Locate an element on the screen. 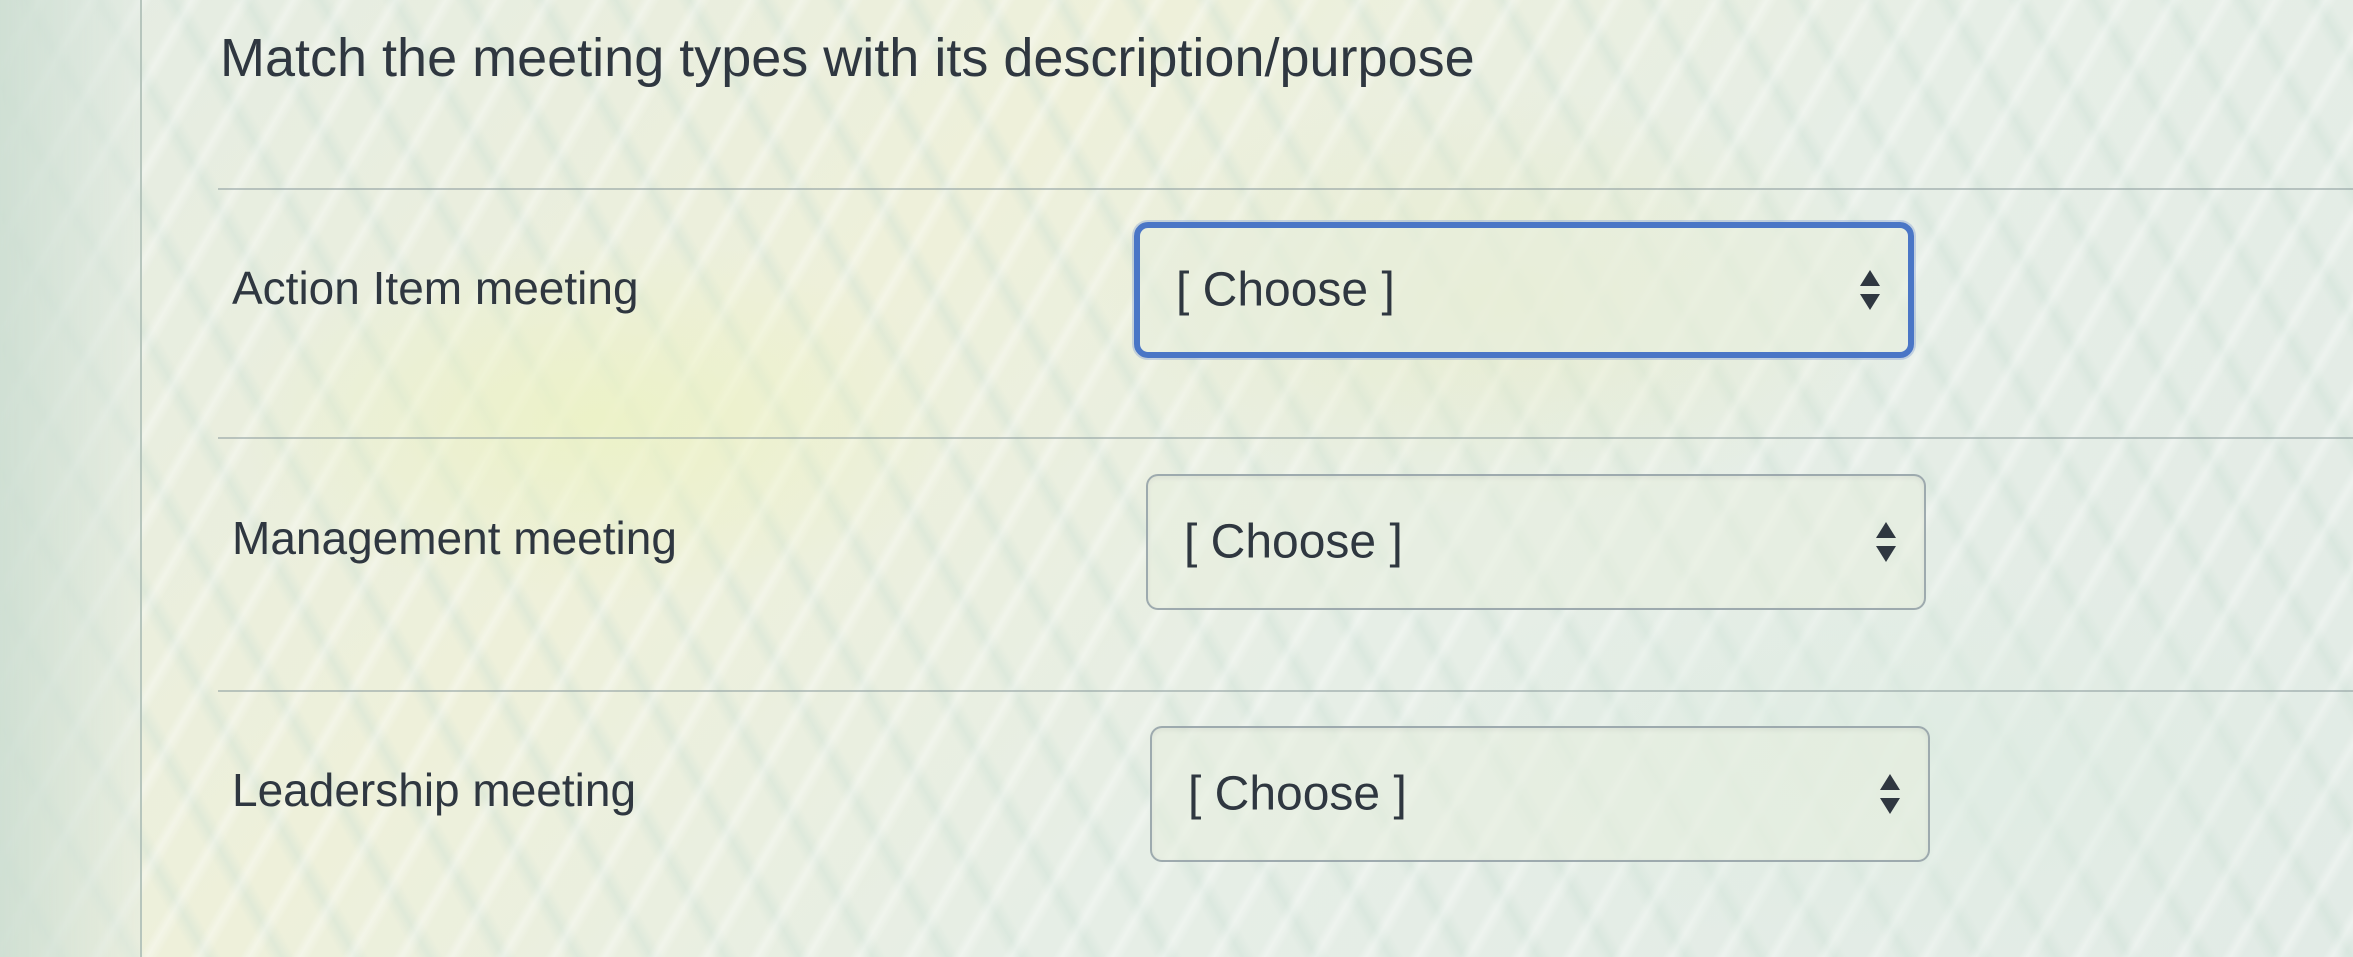 This screenshot has height=957, width=2353. match-select-leadership: [ Choose ] is located at coordinates (1540, 794).